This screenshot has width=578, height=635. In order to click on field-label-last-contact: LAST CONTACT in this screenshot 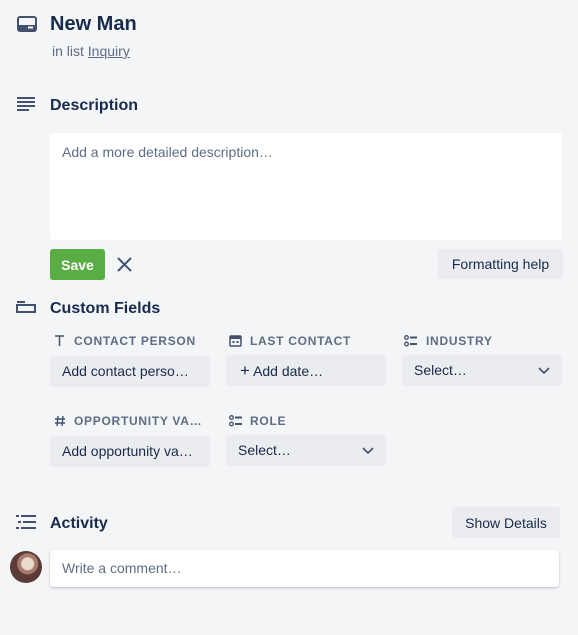, I will do `click(301, 341)`.